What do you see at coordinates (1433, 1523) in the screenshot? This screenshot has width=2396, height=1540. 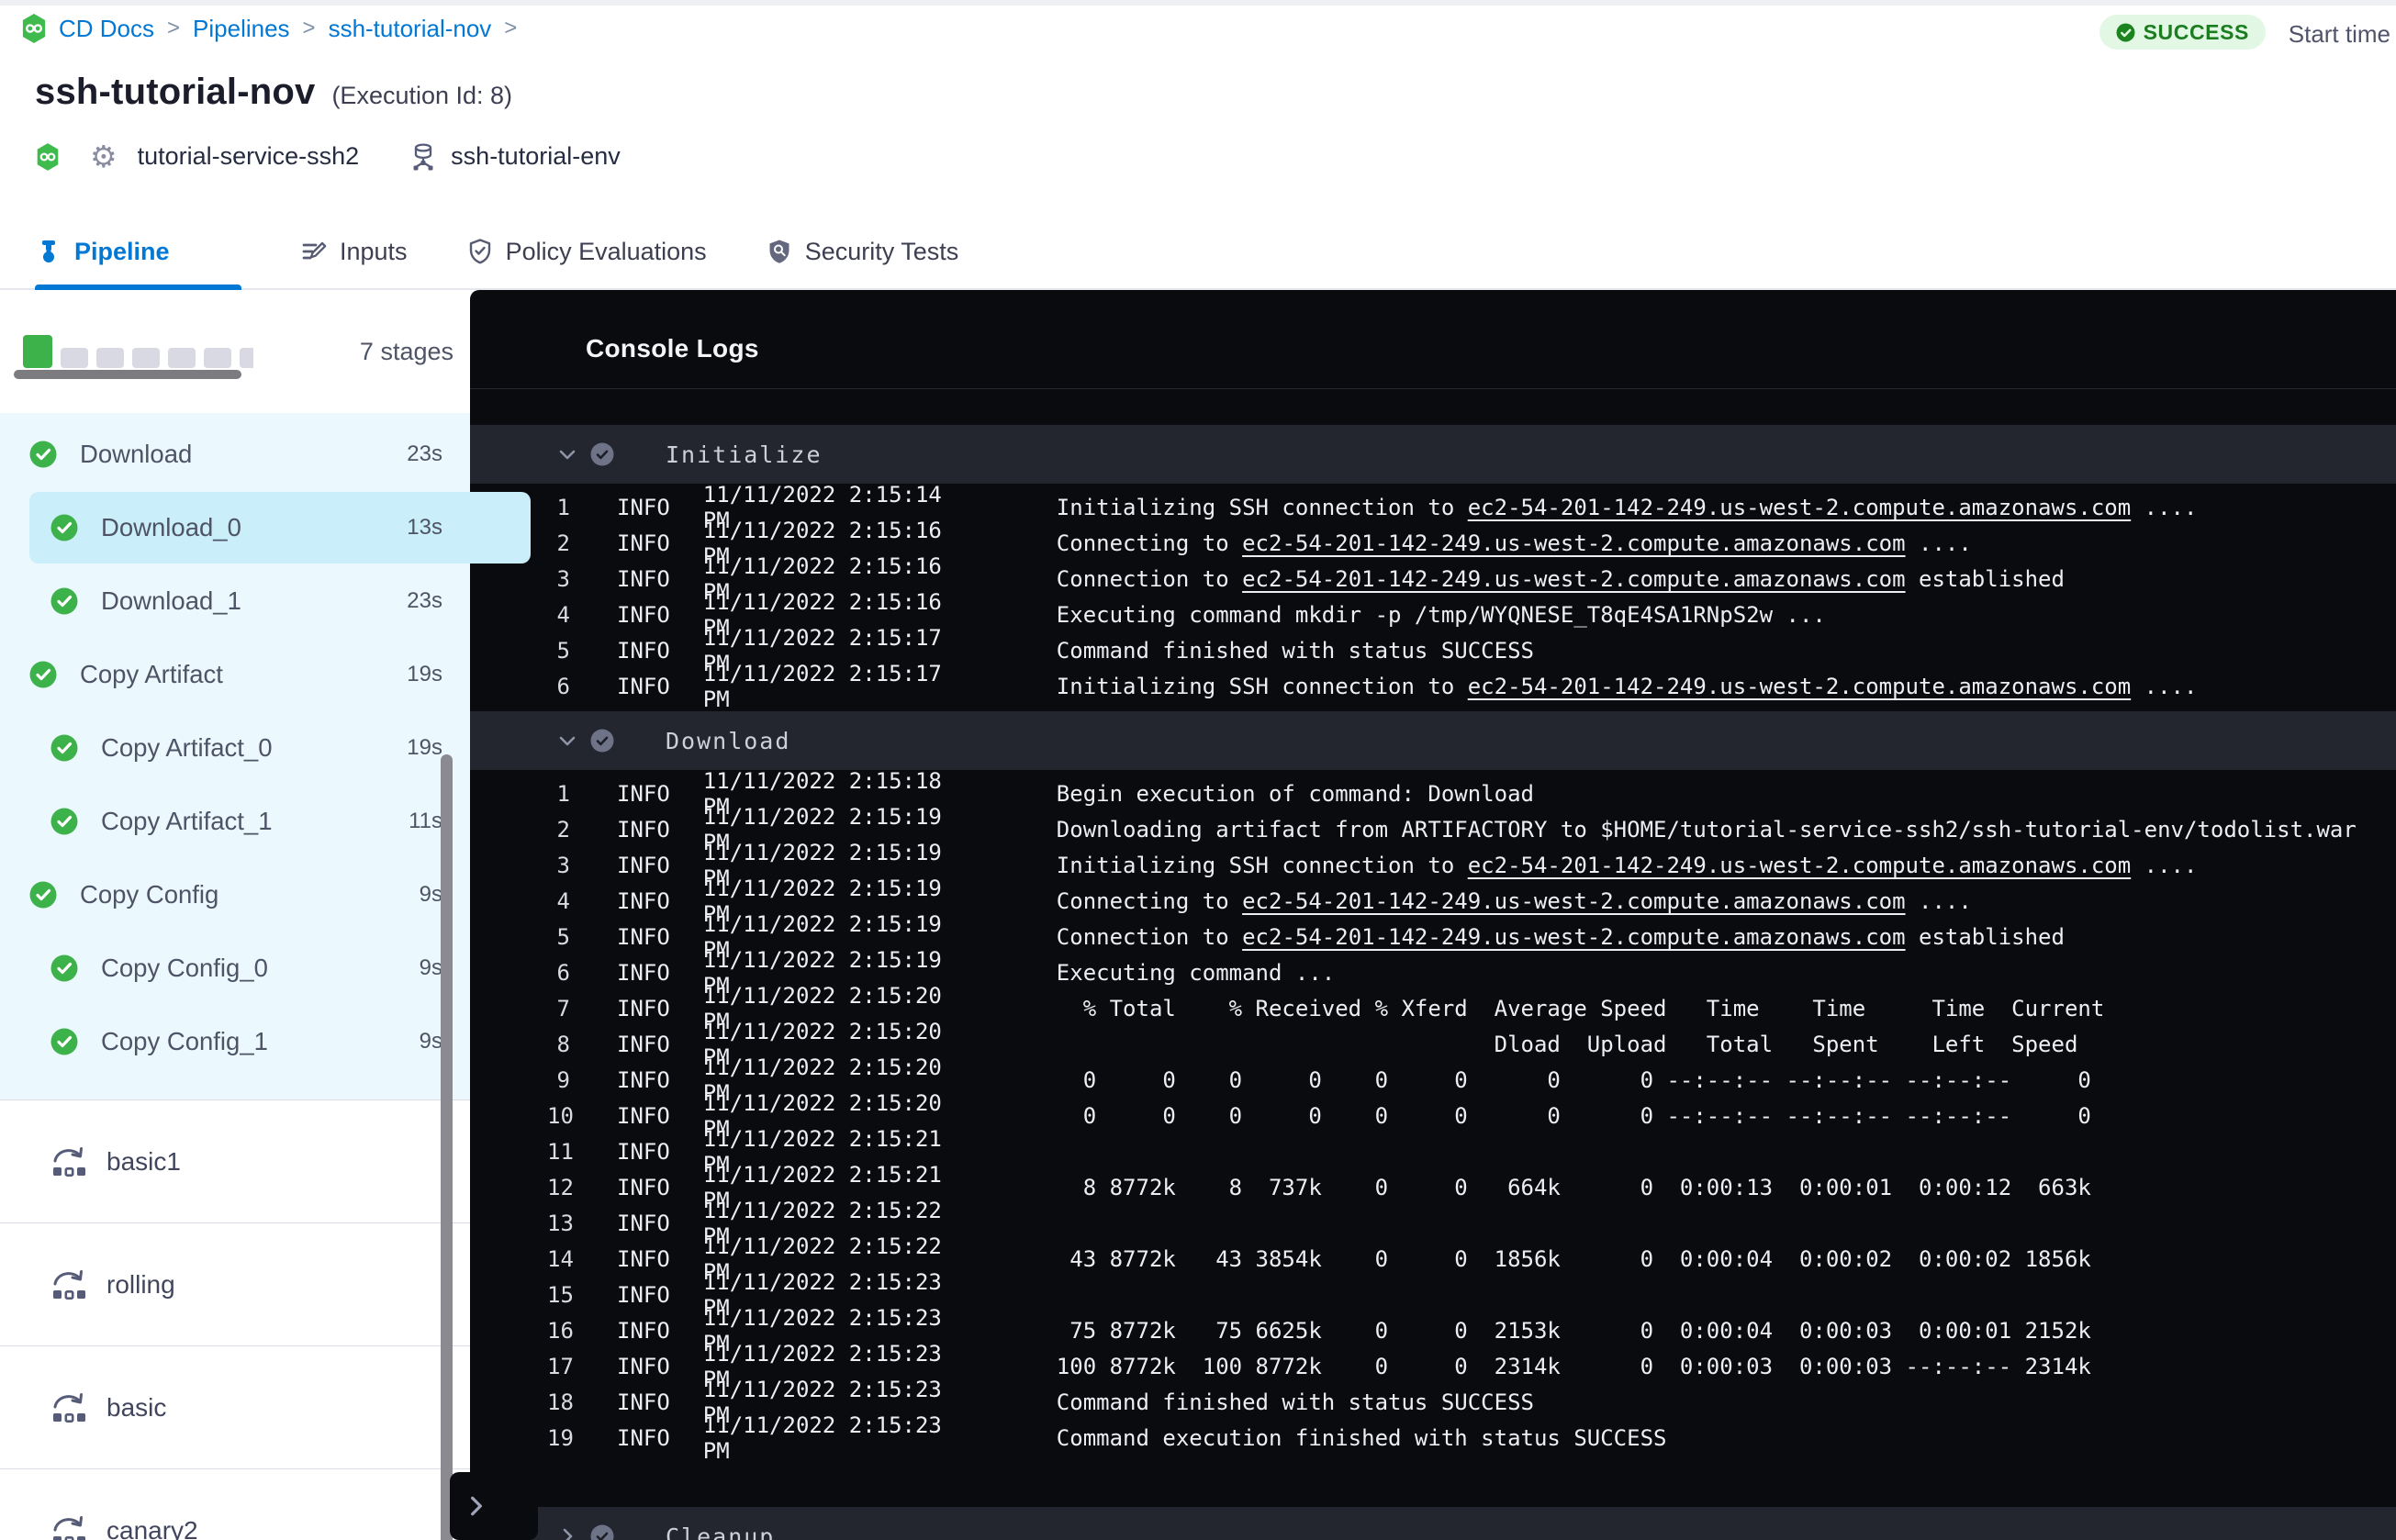 I see `log-section-header-cleanup: Cleanup` at bounding box center [1433, 1523].